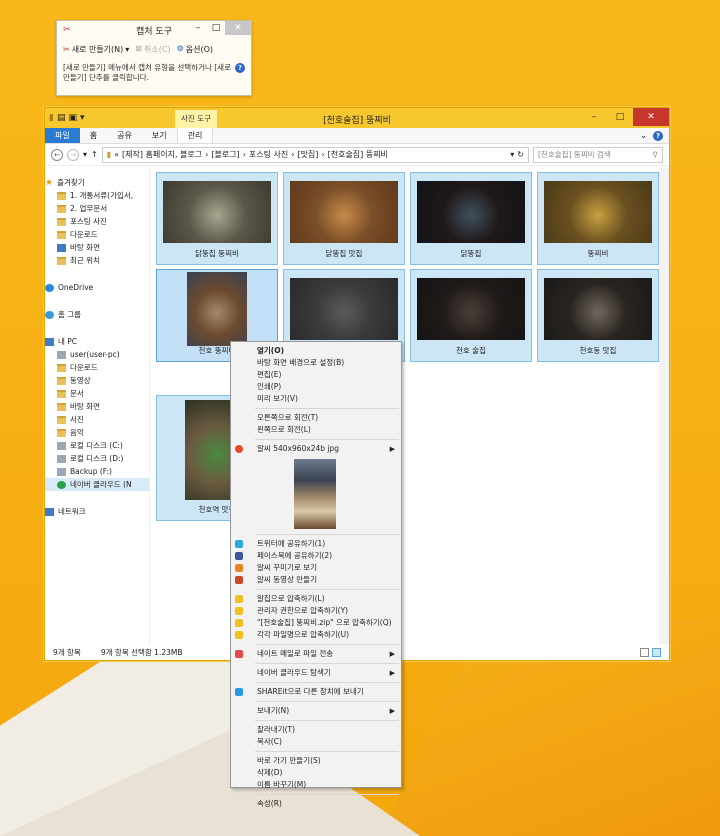 This screenshot has height=836, width=720. Describe the element at coordinates (62, 135) in the screenshot. I see `tab-file: 파일` at that location.